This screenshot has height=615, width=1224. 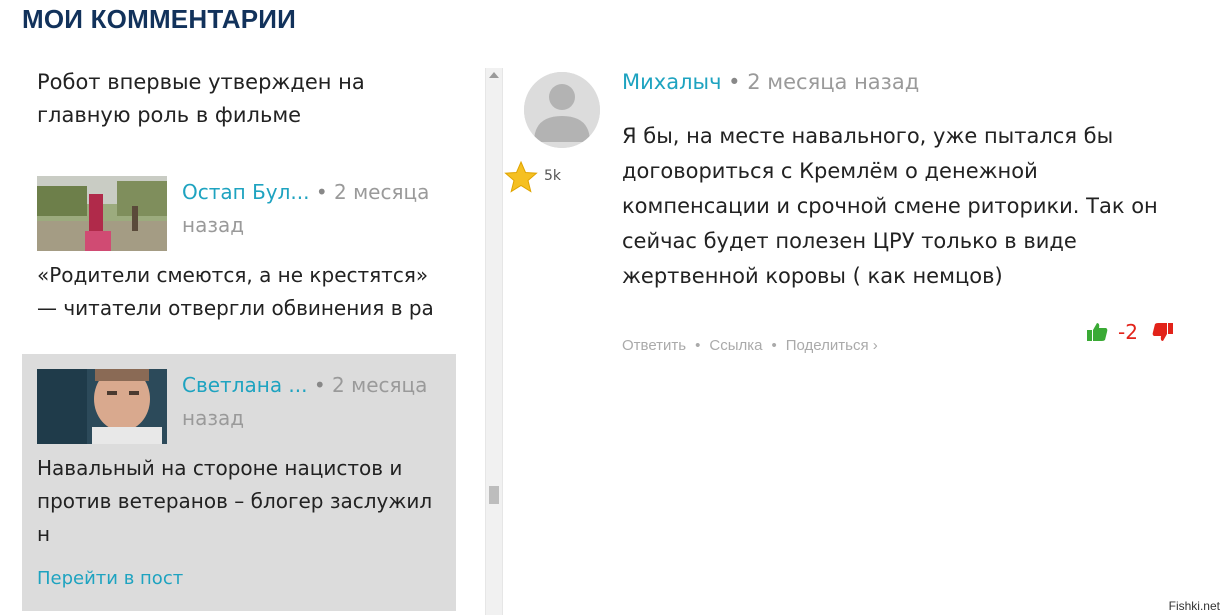 I want to click on share-link: Поделиться ›, so click(x=832, y=345).